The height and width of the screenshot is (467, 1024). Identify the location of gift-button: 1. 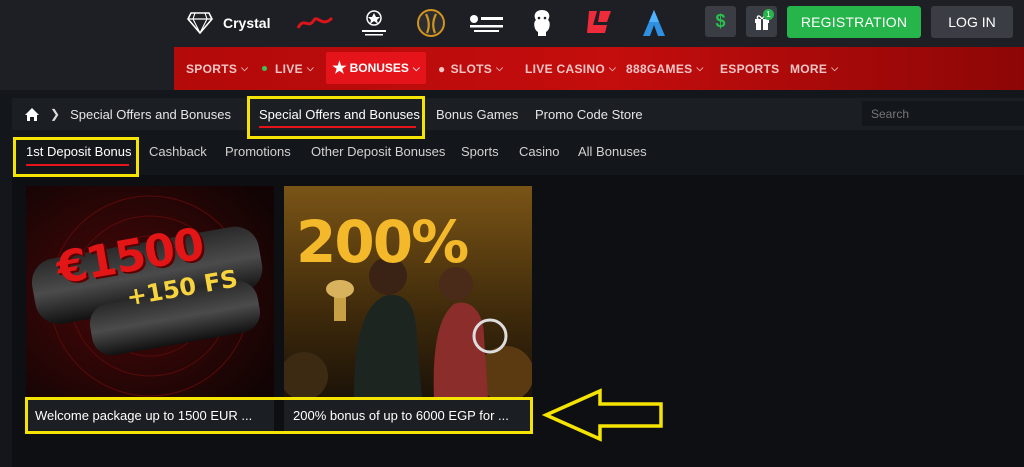
(761, 21).